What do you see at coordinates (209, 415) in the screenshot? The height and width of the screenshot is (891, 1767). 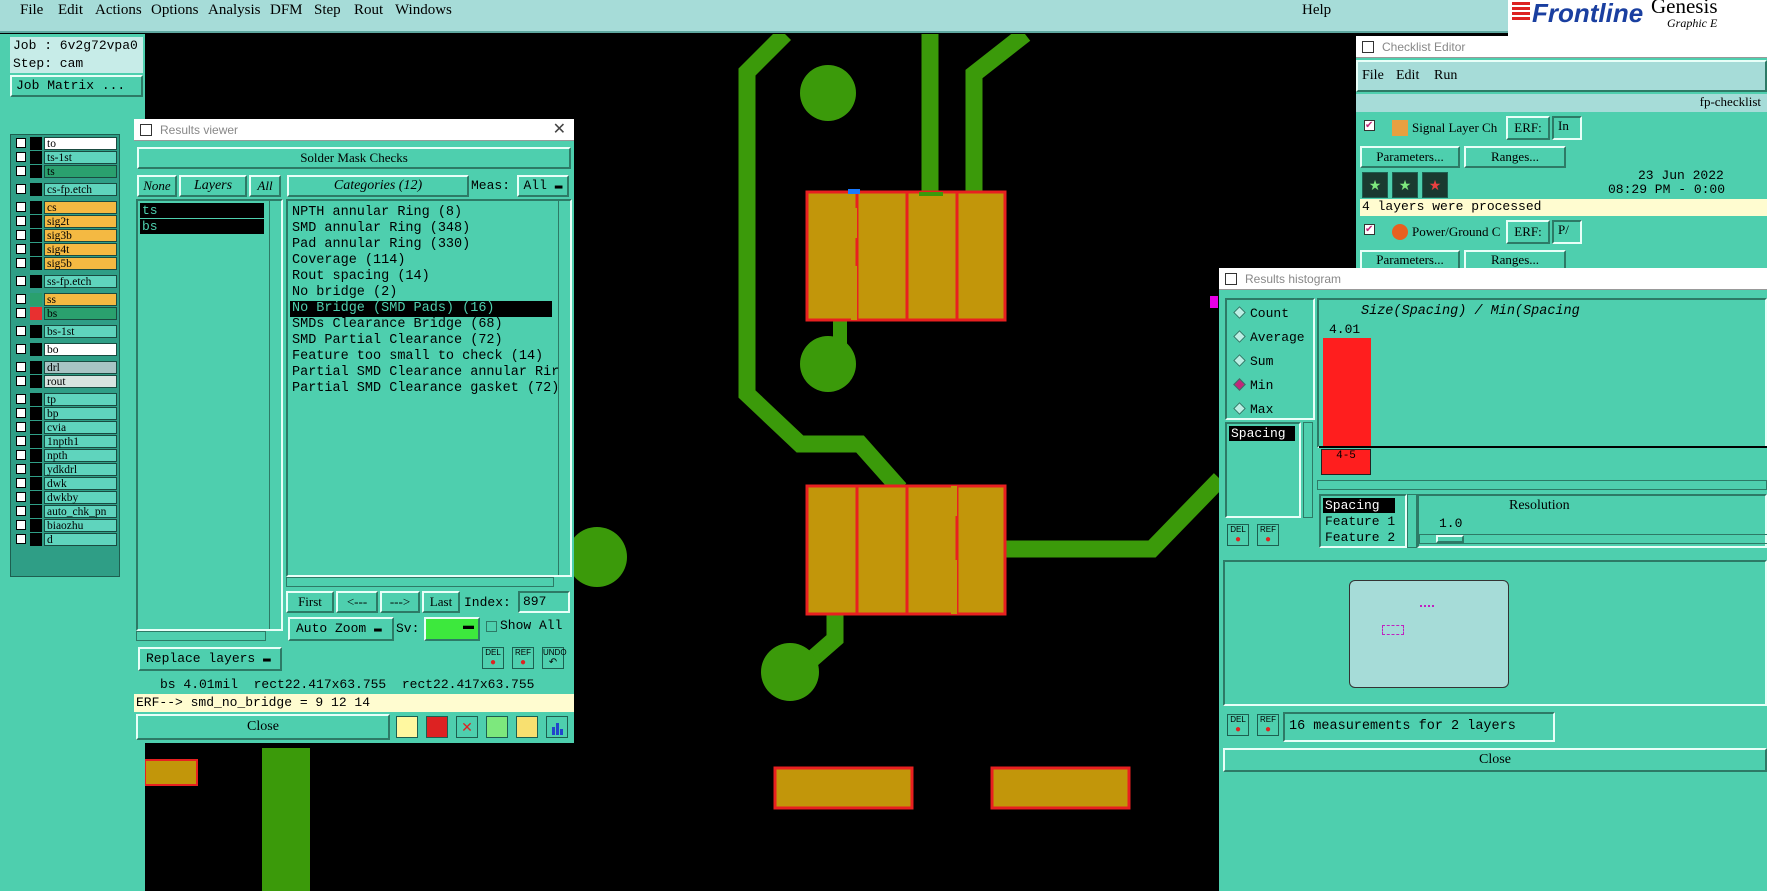 I see `layer-filter-list: ts bs` at bounding box center [209, 415].